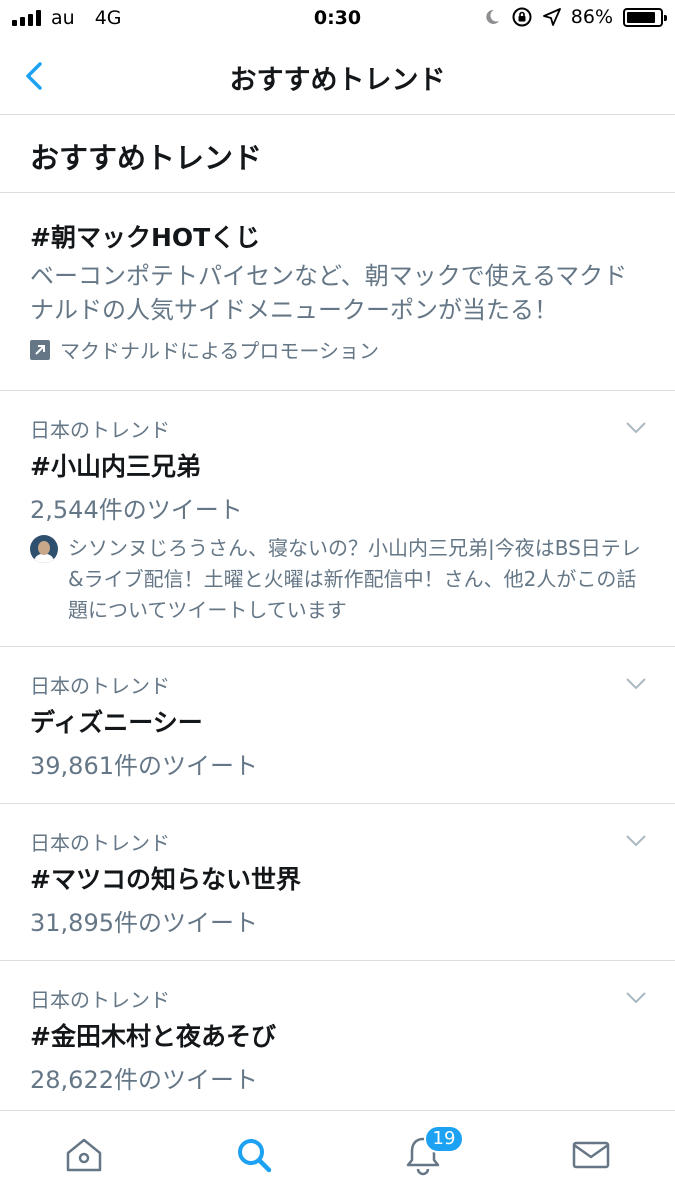  I want to click on navigation-bar: おすすめトレンド, so click(337, 76).